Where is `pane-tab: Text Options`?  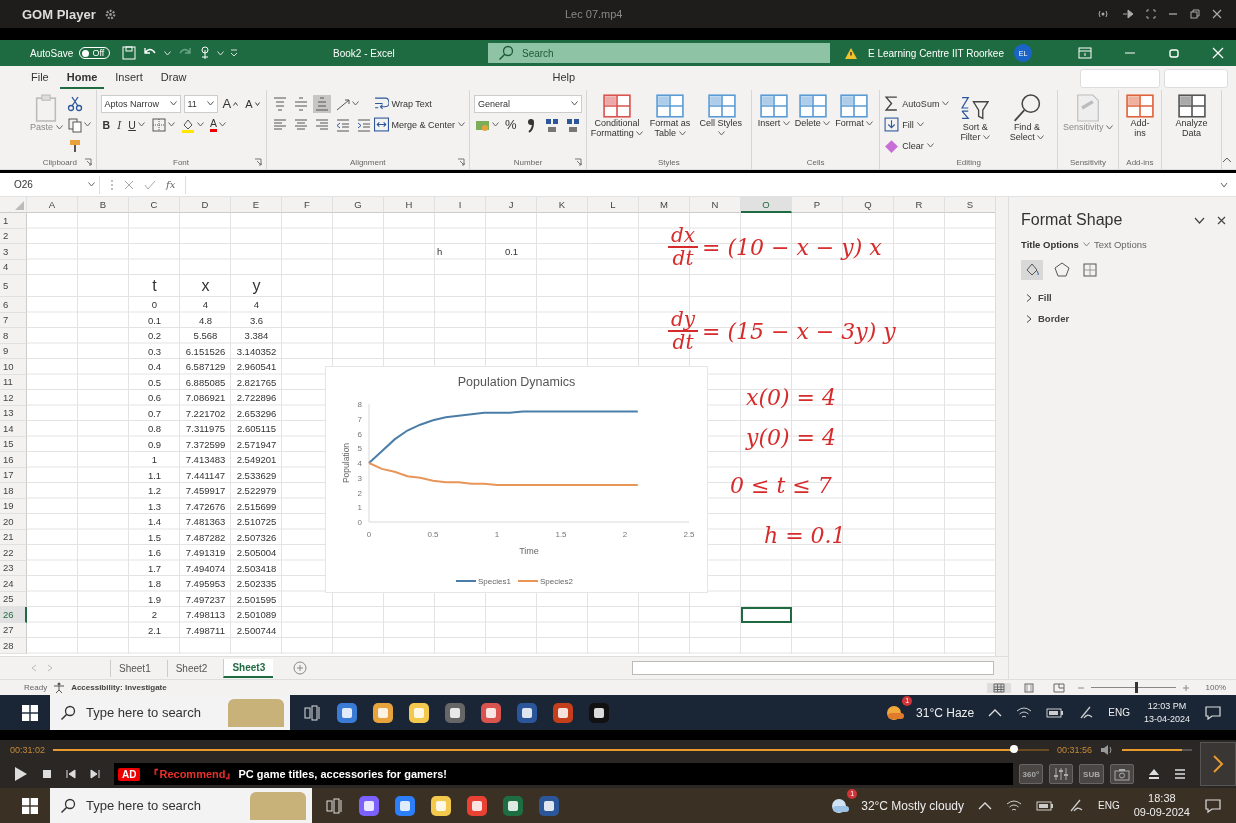 pane-tab: Text Options is located at coordinates (1120, 244).